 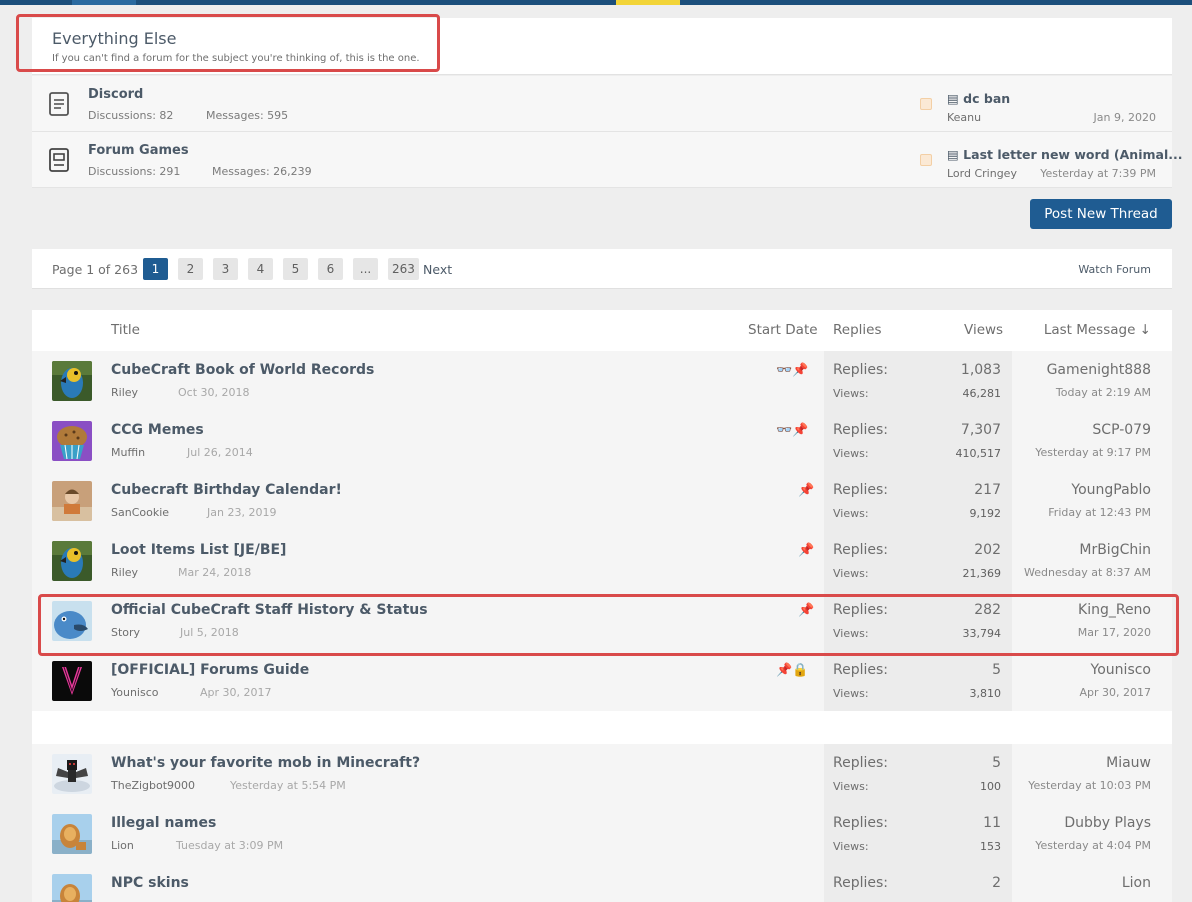 I want to click on column-title: Title, so click(x=125, y=330).